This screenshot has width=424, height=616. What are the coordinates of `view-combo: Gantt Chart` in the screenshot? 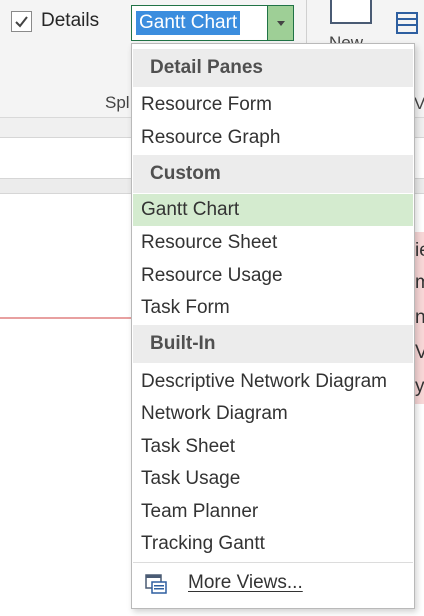 It's located at (212, 23).